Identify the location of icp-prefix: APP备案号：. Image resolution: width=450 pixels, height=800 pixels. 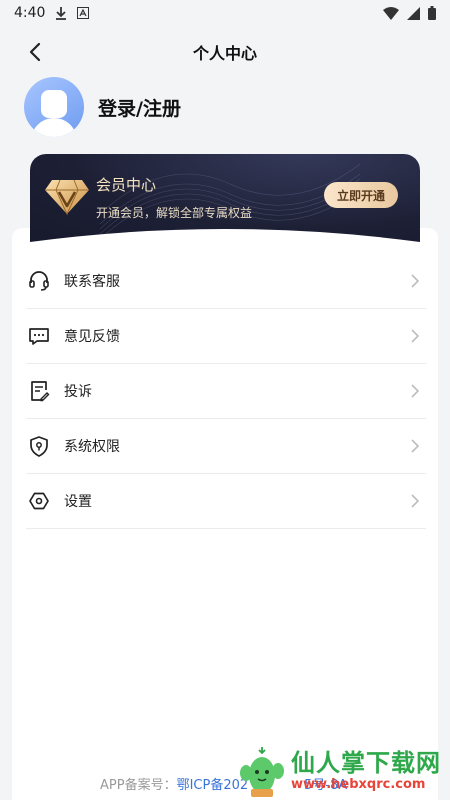
(138, 785).